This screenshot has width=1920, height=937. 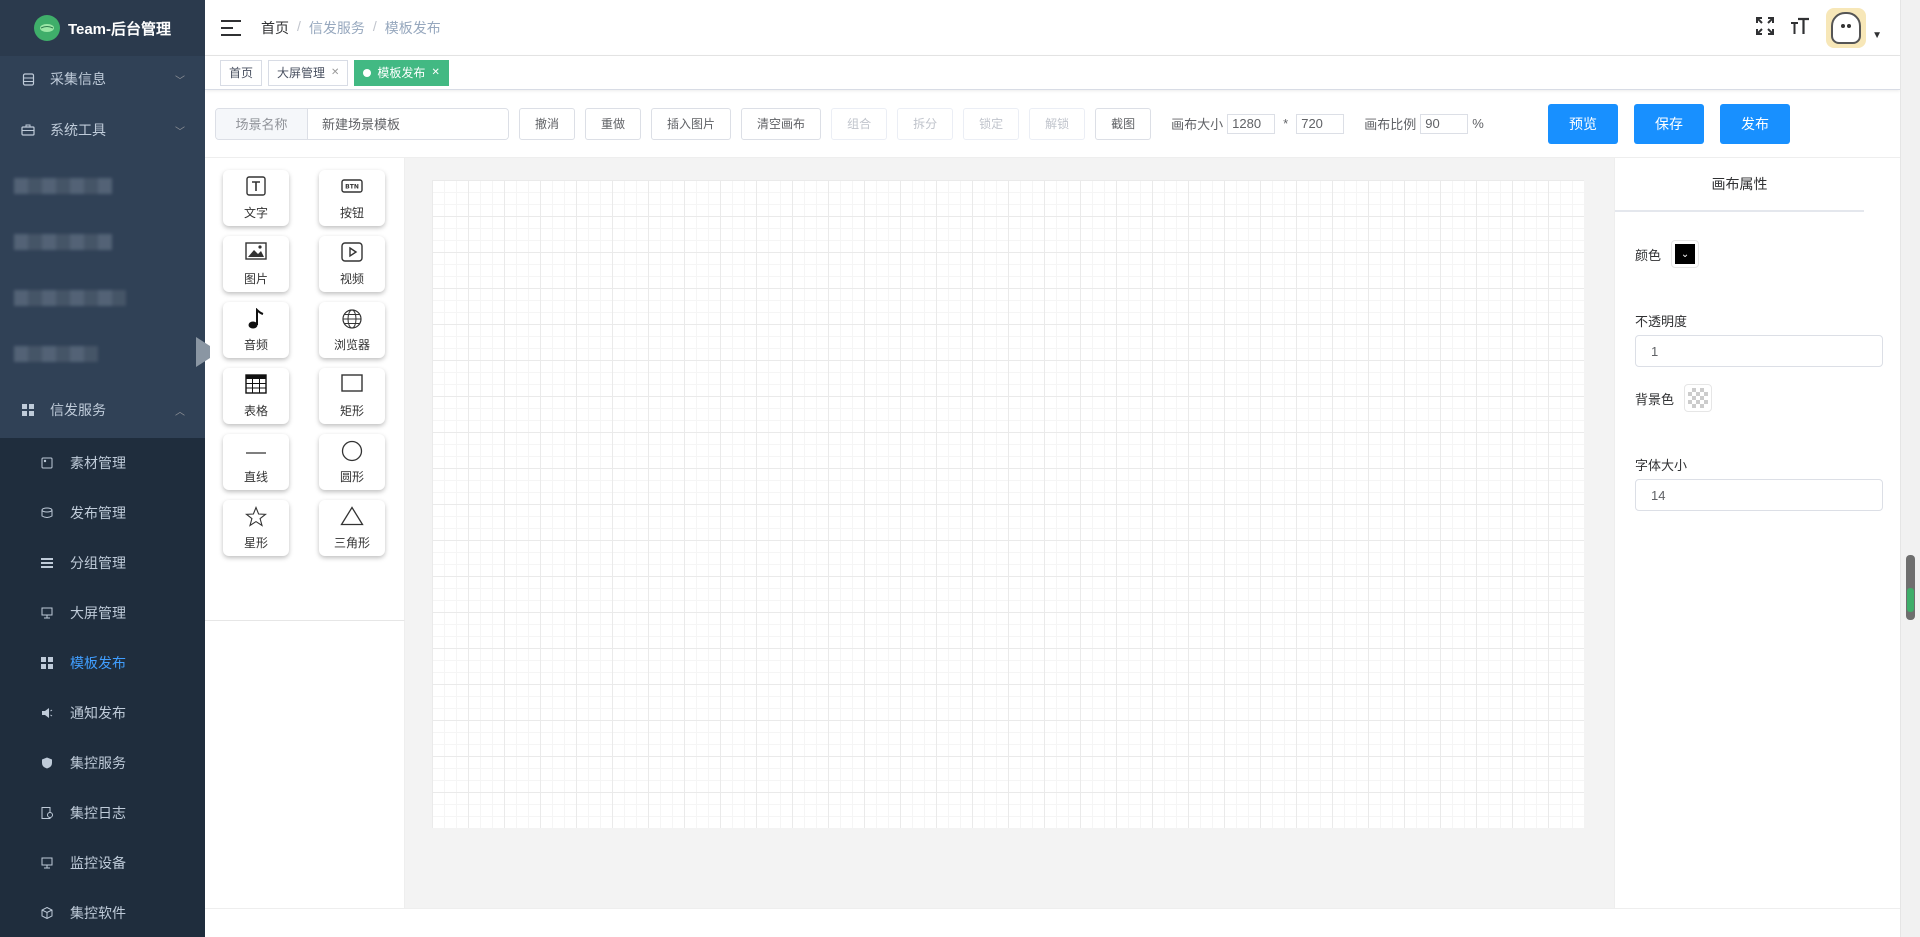 I want to click on breadcrumb: 首页 / 信发服务 / 模板发布, so click(x=351, y=28).